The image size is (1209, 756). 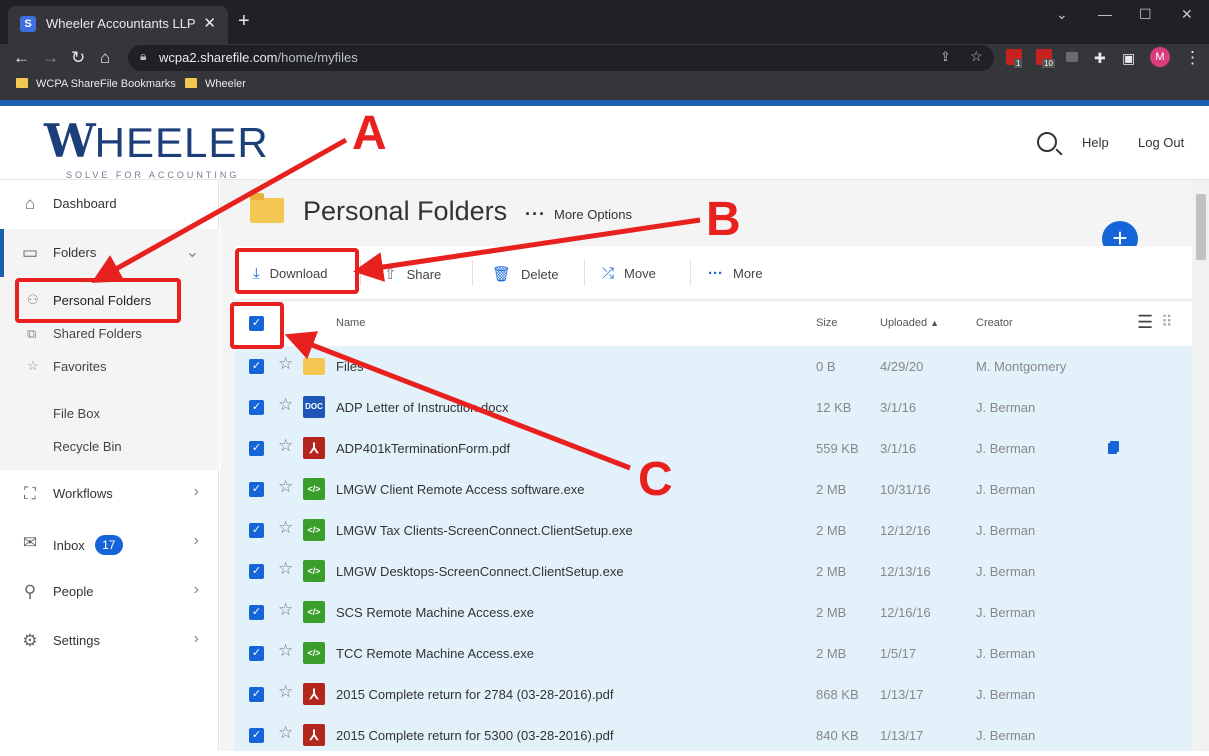 I want to click on help-link: Help, so click(x=1095, y=142).